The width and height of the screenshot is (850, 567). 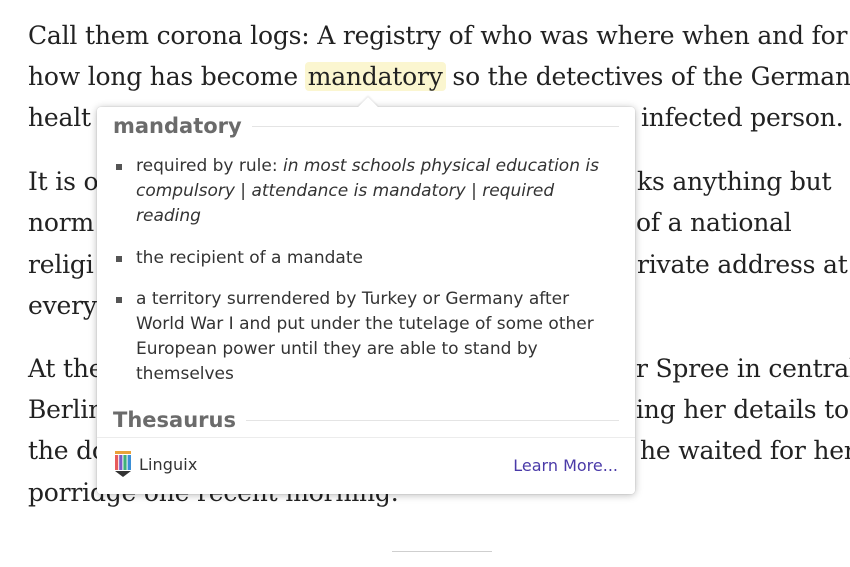 I want to click on thesaurus-header: Thesaurus, so click(x=366, y=420).